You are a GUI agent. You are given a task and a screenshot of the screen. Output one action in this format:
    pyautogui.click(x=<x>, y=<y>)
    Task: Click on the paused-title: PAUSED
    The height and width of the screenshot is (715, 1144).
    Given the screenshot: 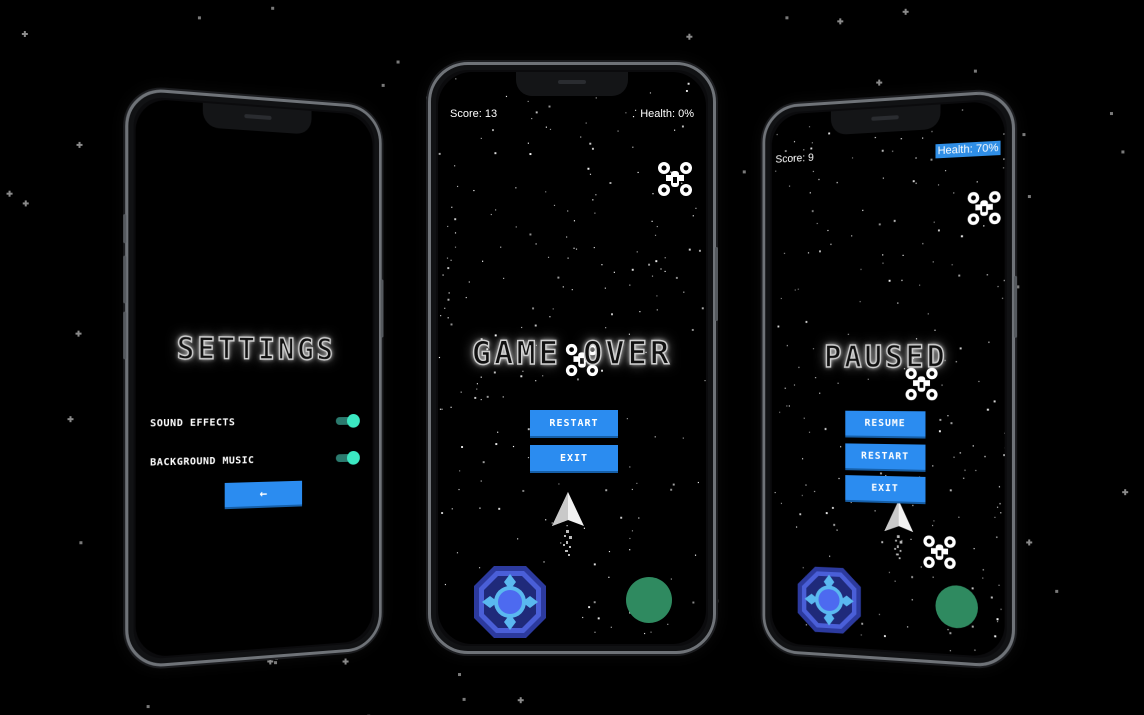 What is the action you would take?
    pyautogui.click(x=885, y=357)
    